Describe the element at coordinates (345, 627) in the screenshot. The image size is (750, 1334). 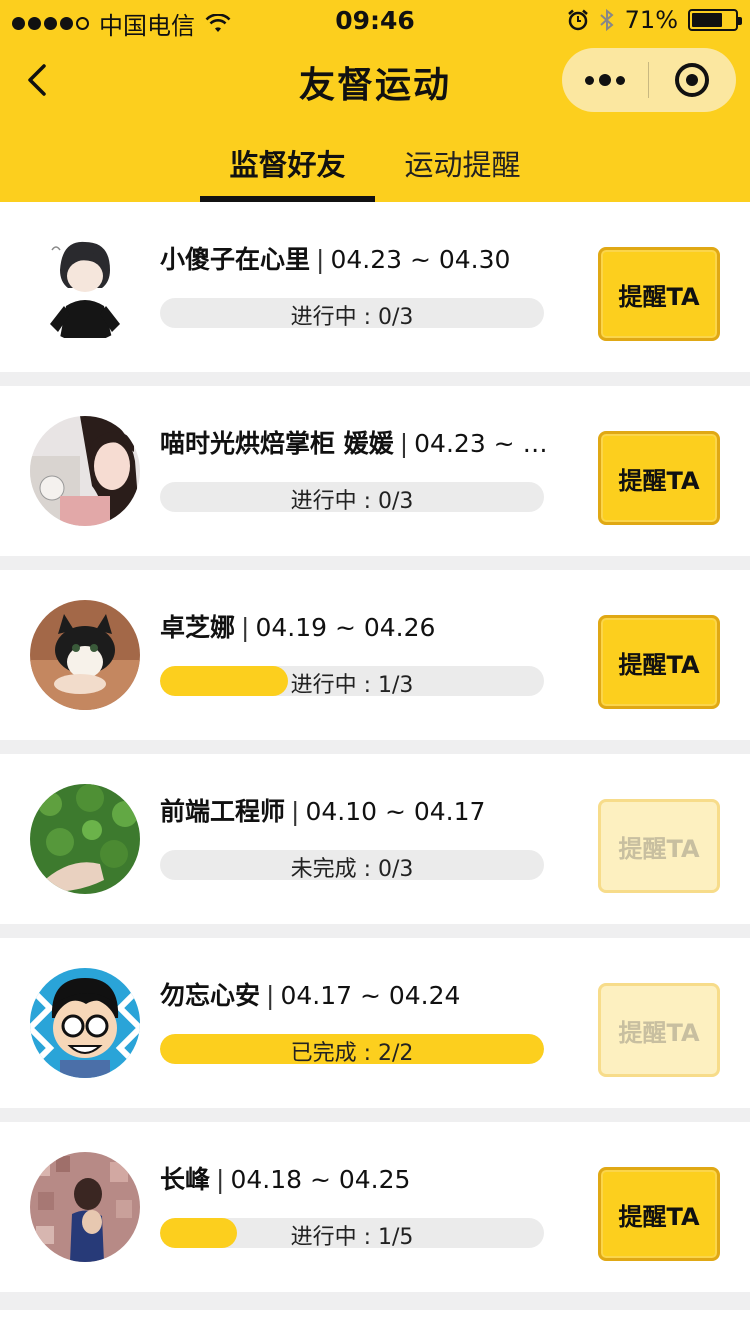
I see `date-range: 04.19 ~ 04.26` at that location.